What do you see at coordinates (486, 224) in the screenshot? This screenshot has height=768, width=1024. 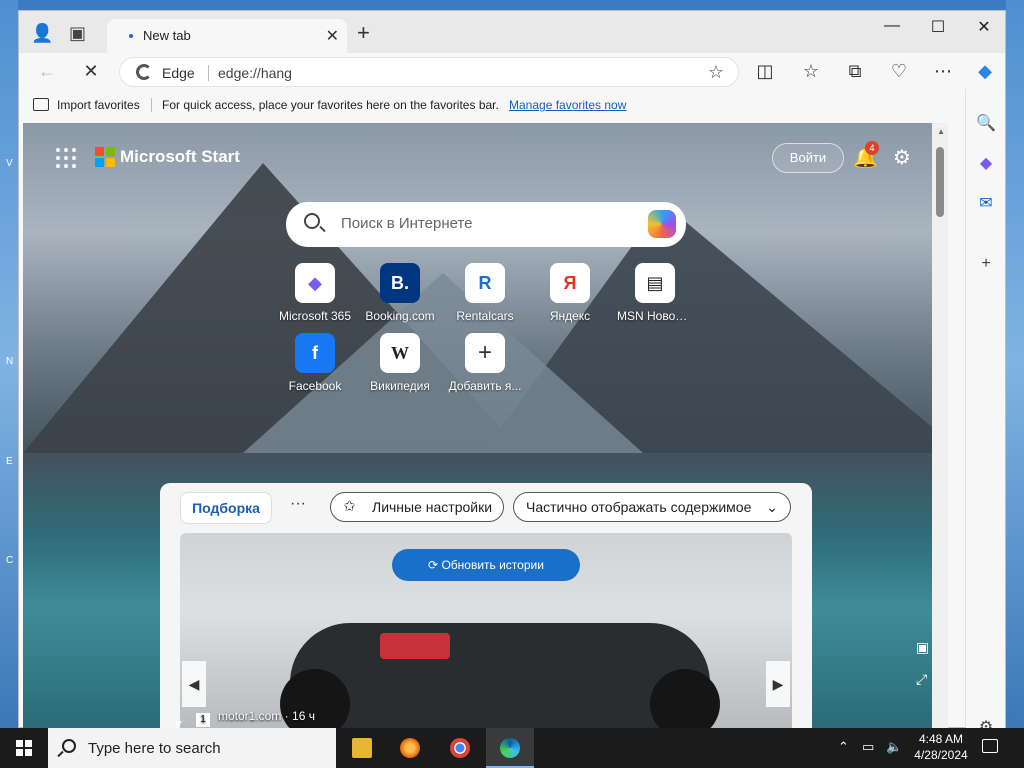 I see `web-search-box: Поиск в Интернете` at bounding box center [486, 224].